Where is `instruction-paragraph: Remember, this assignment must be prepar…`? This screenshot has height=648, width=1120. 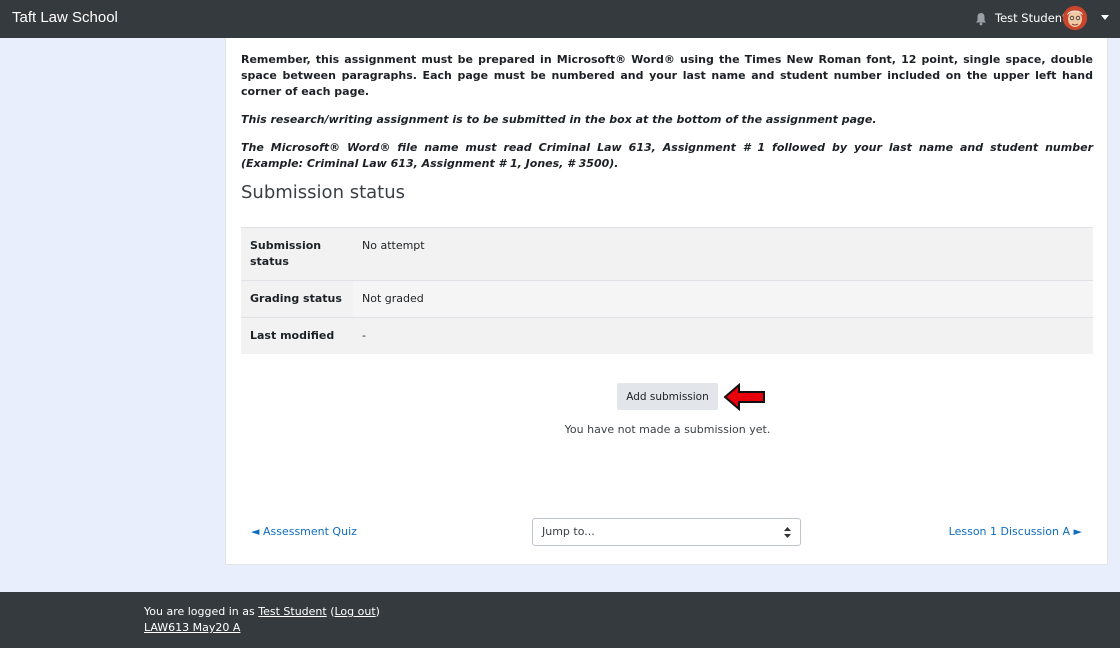
instruction-paragraph: Remember, this assignment must be prepar… is located at coordinates (667, 75).